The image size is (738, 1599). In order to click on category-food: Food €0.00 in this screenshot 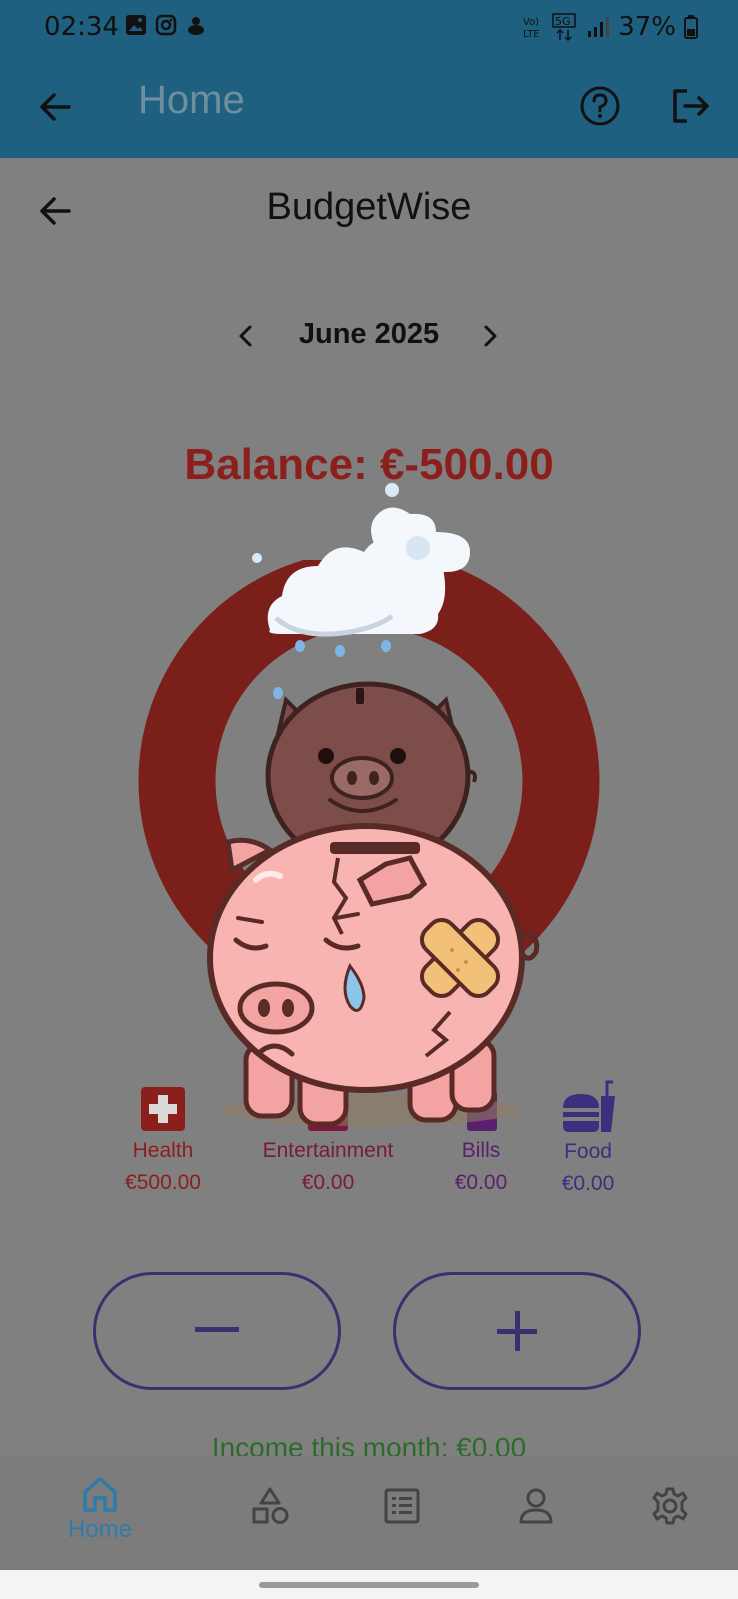, I will do `click(588, 1137)`.